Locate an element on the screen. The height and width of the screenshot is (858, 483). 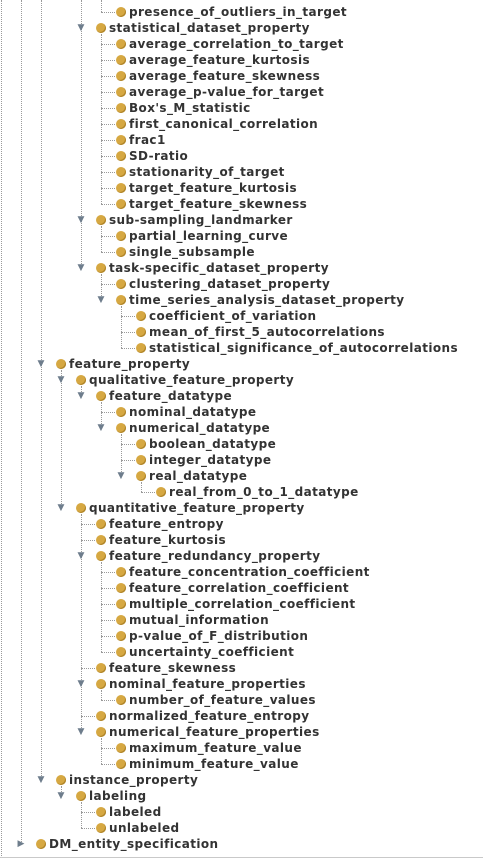
tree-node-label: feature_concentration_coefficient is located at coordinates (249, 572).